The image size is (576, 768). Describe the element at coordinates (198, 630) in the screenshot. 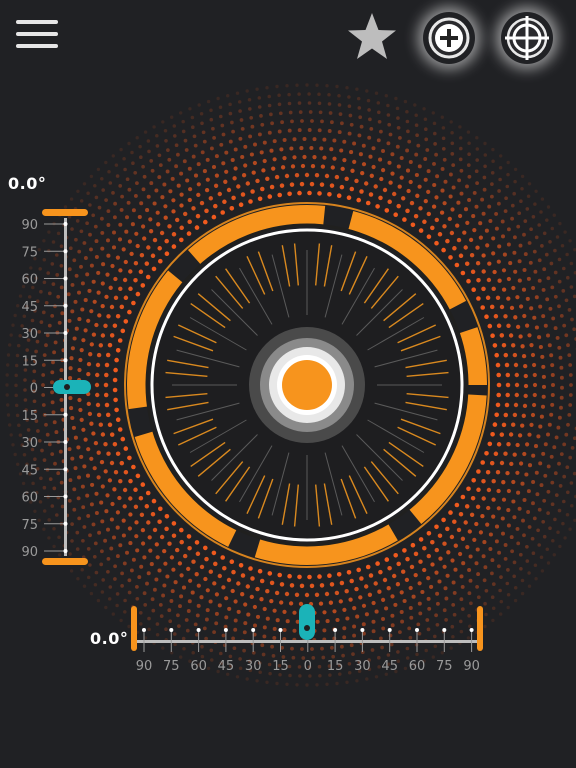

I see `horizontal-scale-tick-dot` at that location.